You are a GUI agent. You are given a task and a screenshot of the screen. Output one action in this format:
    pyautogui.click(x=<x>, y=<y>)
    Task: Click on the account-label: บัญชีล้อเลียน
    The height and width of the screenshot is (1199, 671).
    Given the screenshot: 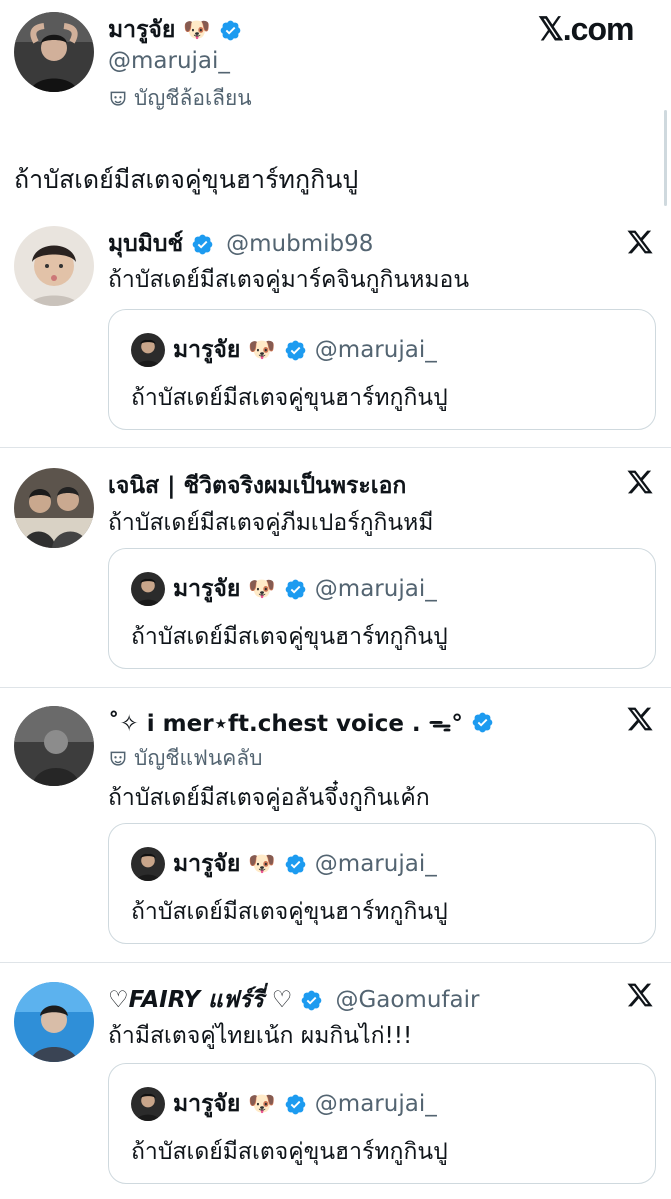 What is the action you would take?
    pyautogui.click(x=180, y=98)
    